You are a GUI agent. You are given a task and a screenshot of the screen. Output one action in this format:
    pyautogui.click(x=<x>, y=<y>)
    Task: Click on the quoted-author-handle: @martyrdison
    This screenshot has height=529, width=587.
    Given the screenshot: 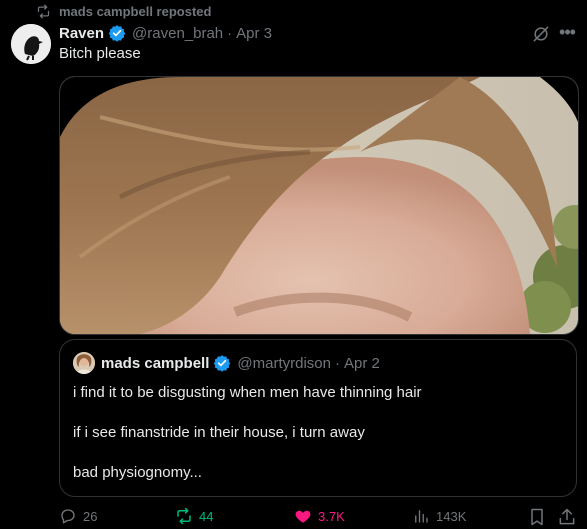 What is the action you would take?
    pyautogui.click(x=284, y=363)
    